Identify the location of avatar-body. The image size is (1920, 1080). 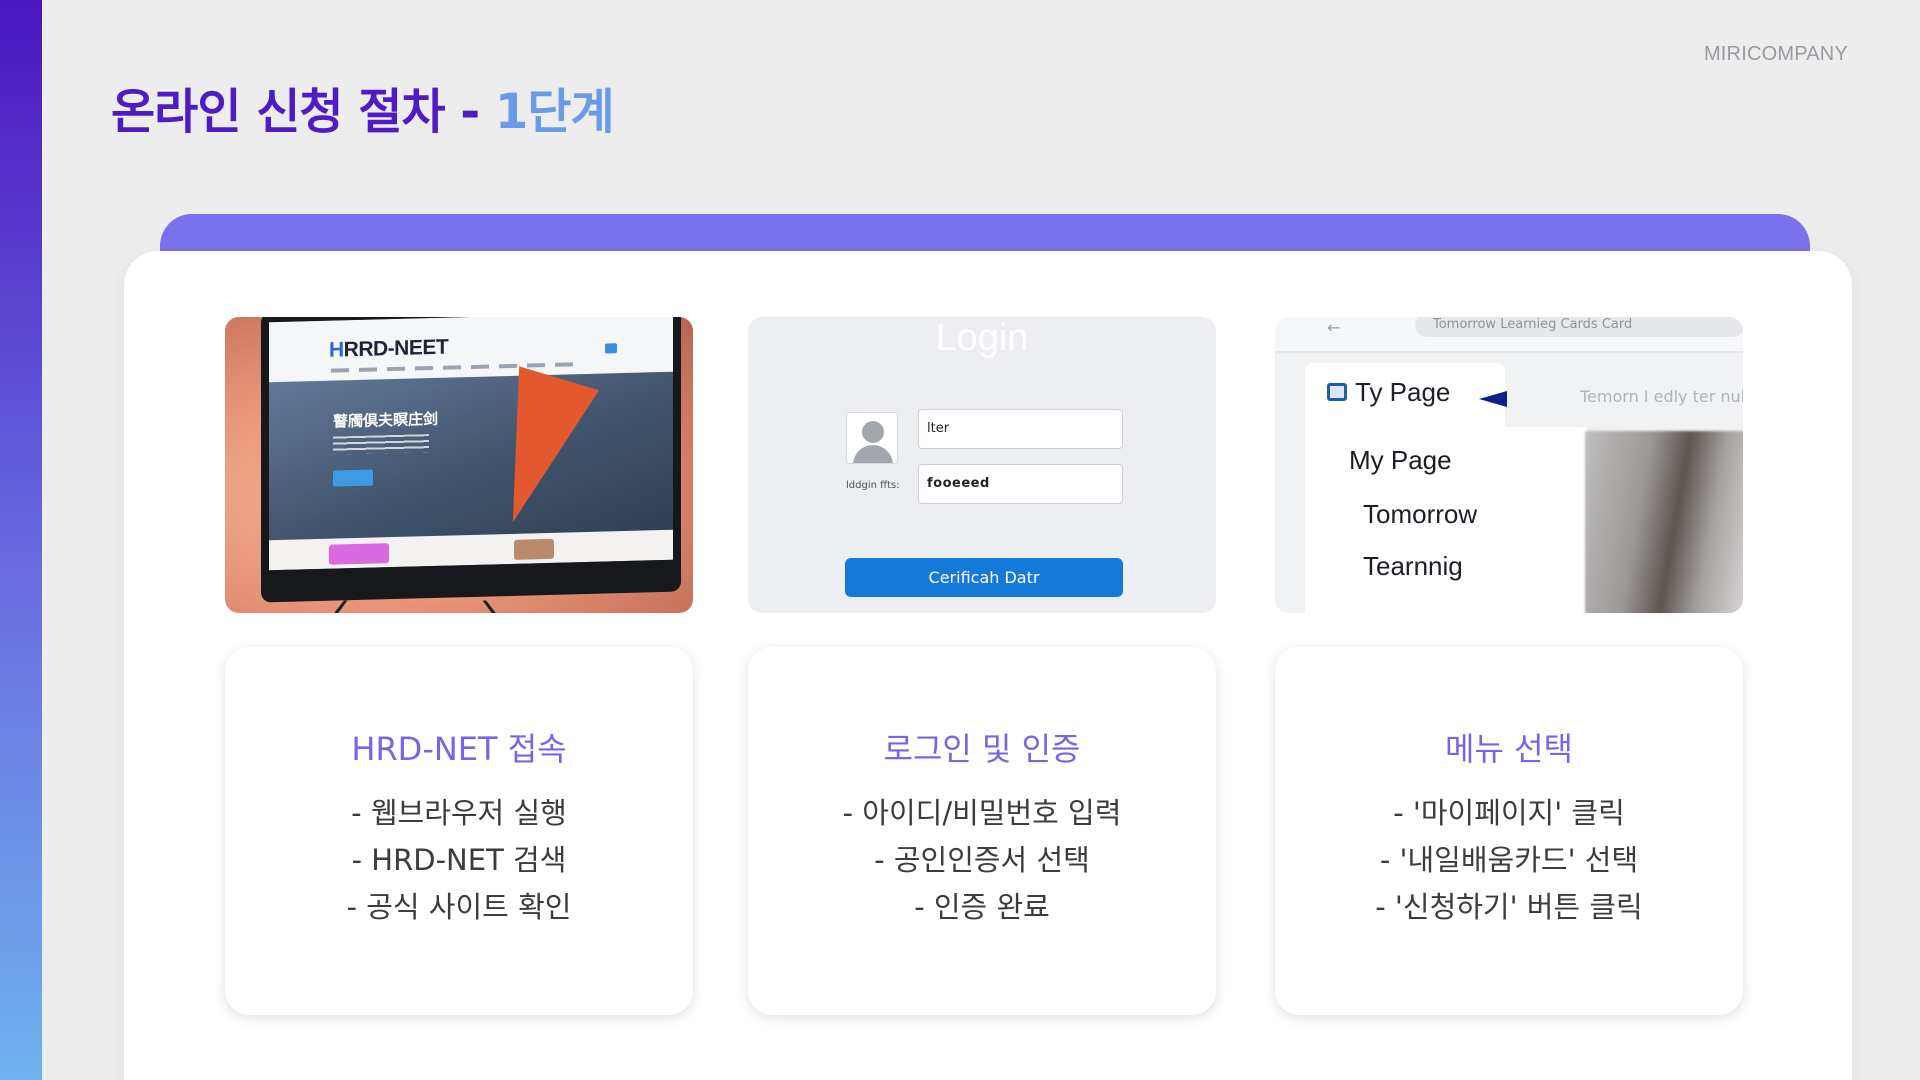
(873, 454).